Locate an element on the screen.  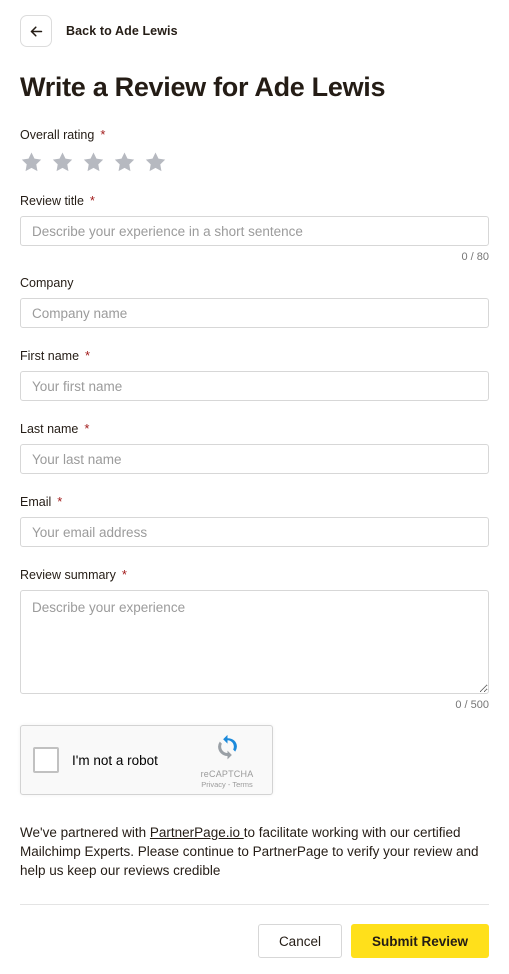
recaptcha-branding: reCAPTCHA Privacy - Terms is located at coordinates (227, 761).